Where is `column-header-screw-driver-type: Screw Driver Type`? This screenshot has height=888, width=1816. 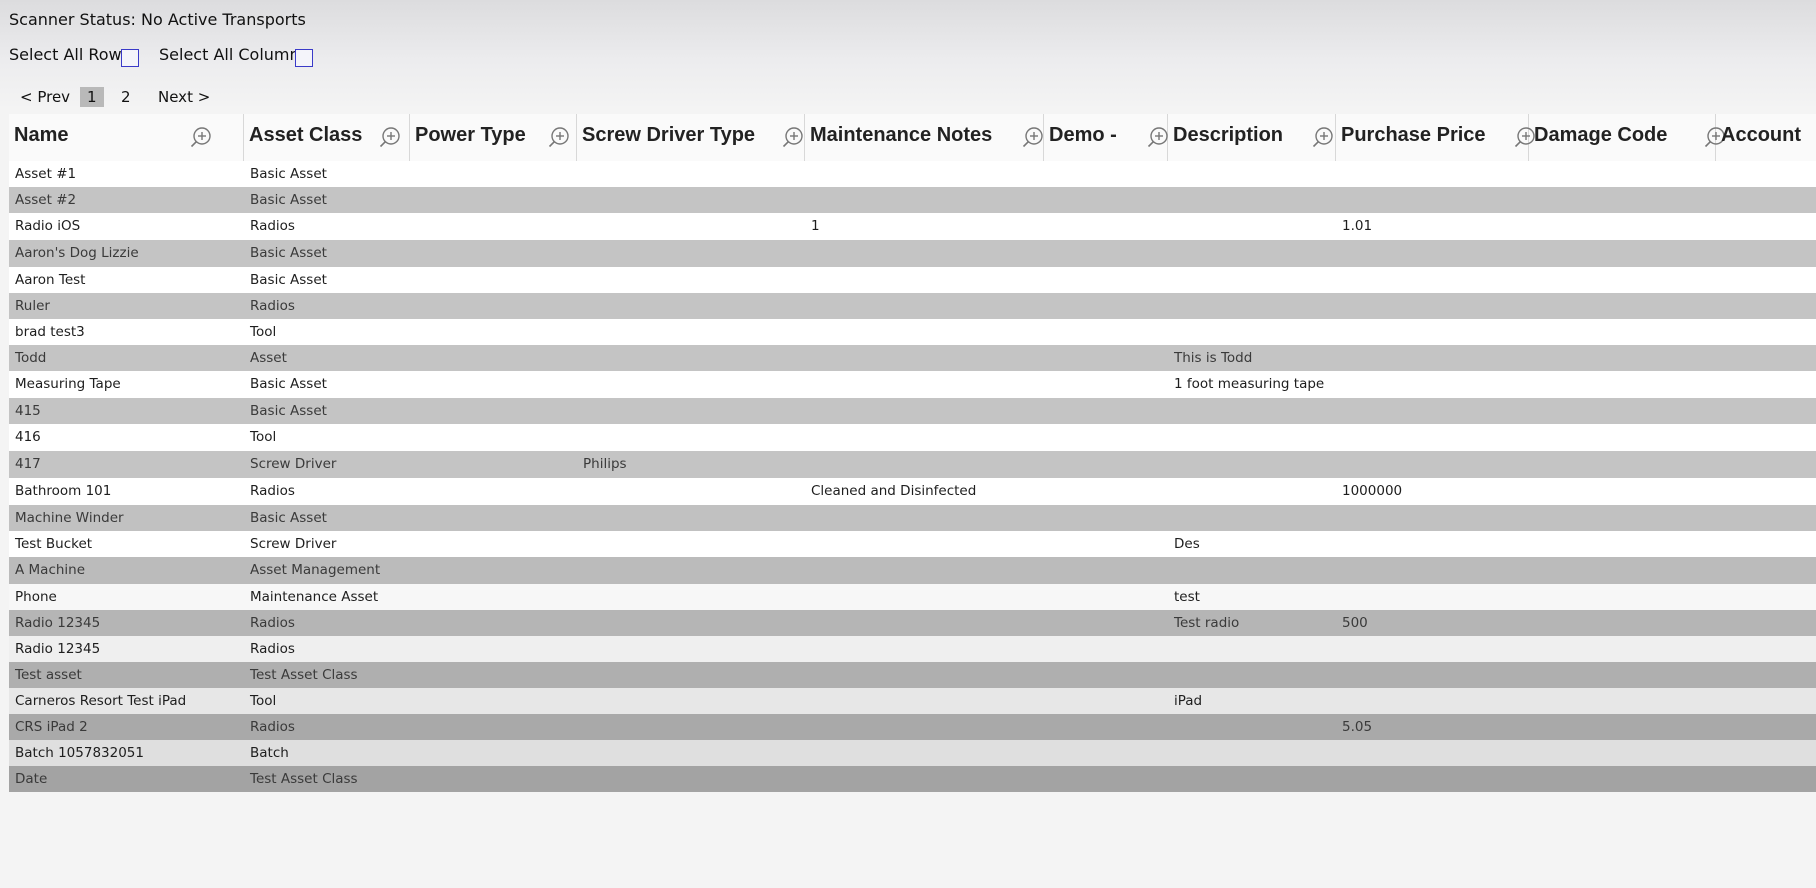
column-header-screw-driver-type: Screw Driver Type is located at coordinates (691, 137).